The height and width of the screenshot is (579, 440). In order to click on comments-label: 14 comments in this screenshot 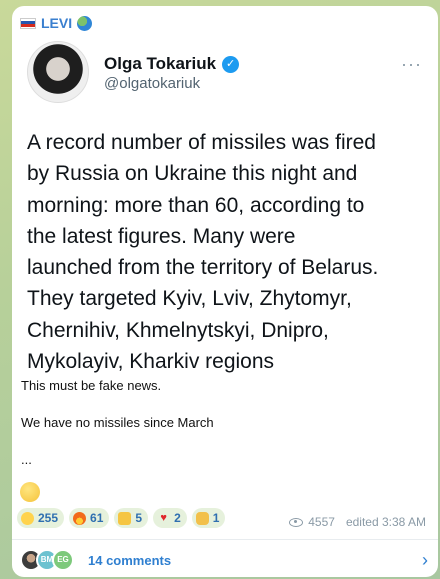, I will do `click(129, 560)`.